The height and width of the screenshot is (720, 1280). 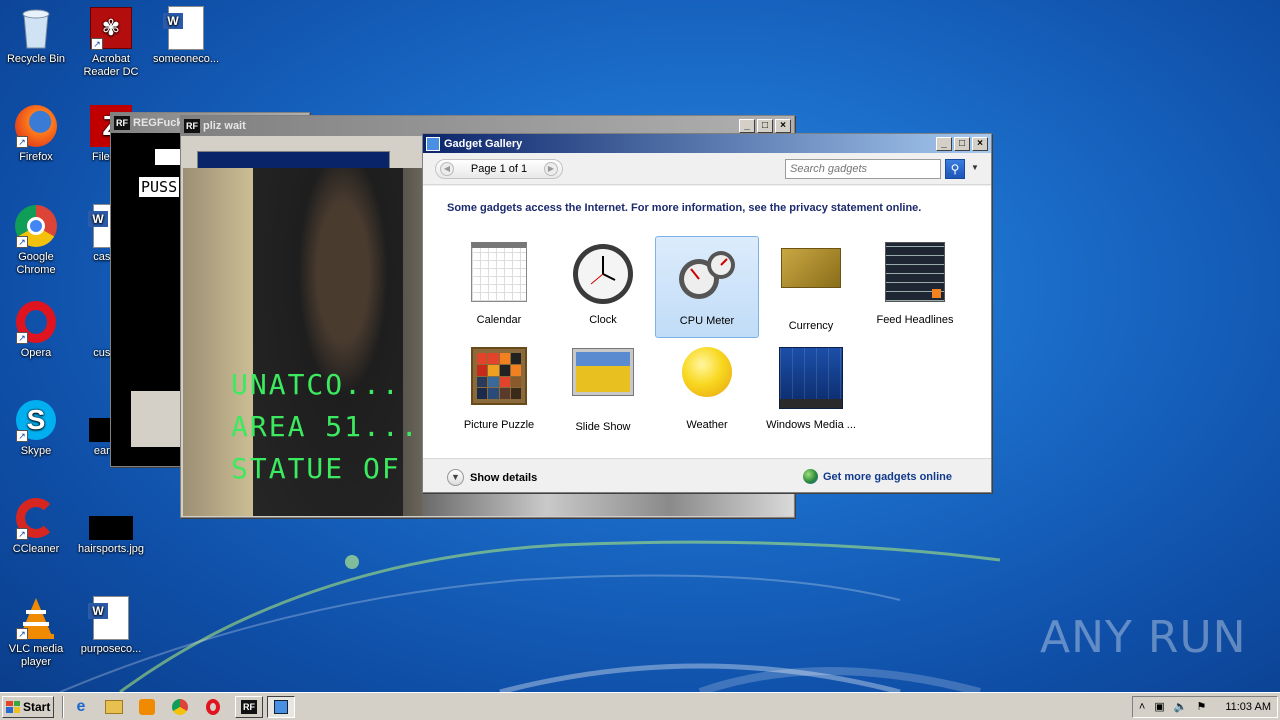 I want to click on video-strip, so click(x=608, y=504).